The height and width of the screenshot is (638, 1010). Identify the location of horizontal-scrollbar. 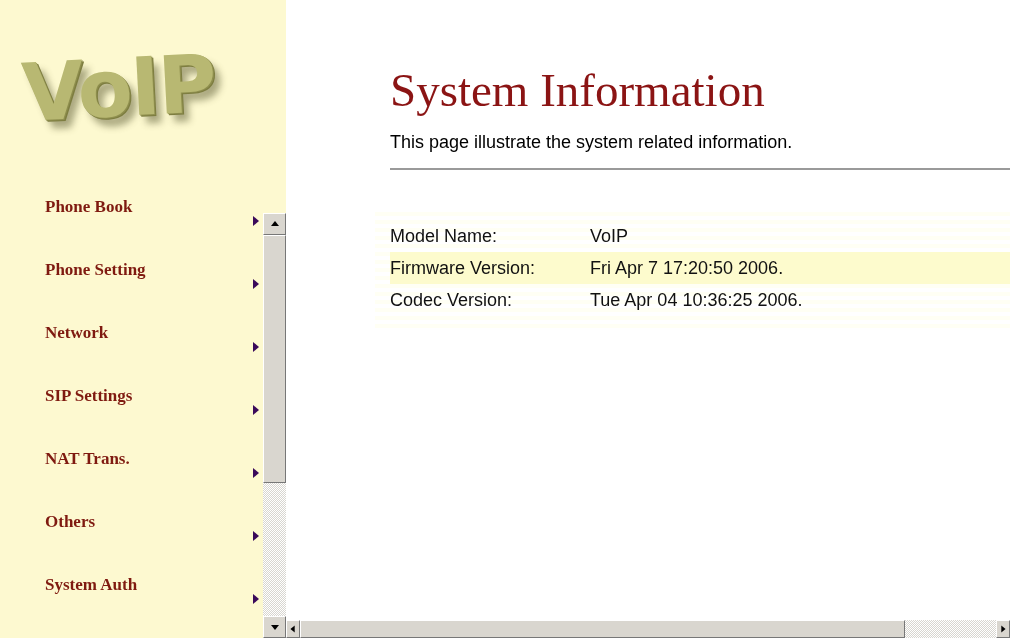
(648, 629).